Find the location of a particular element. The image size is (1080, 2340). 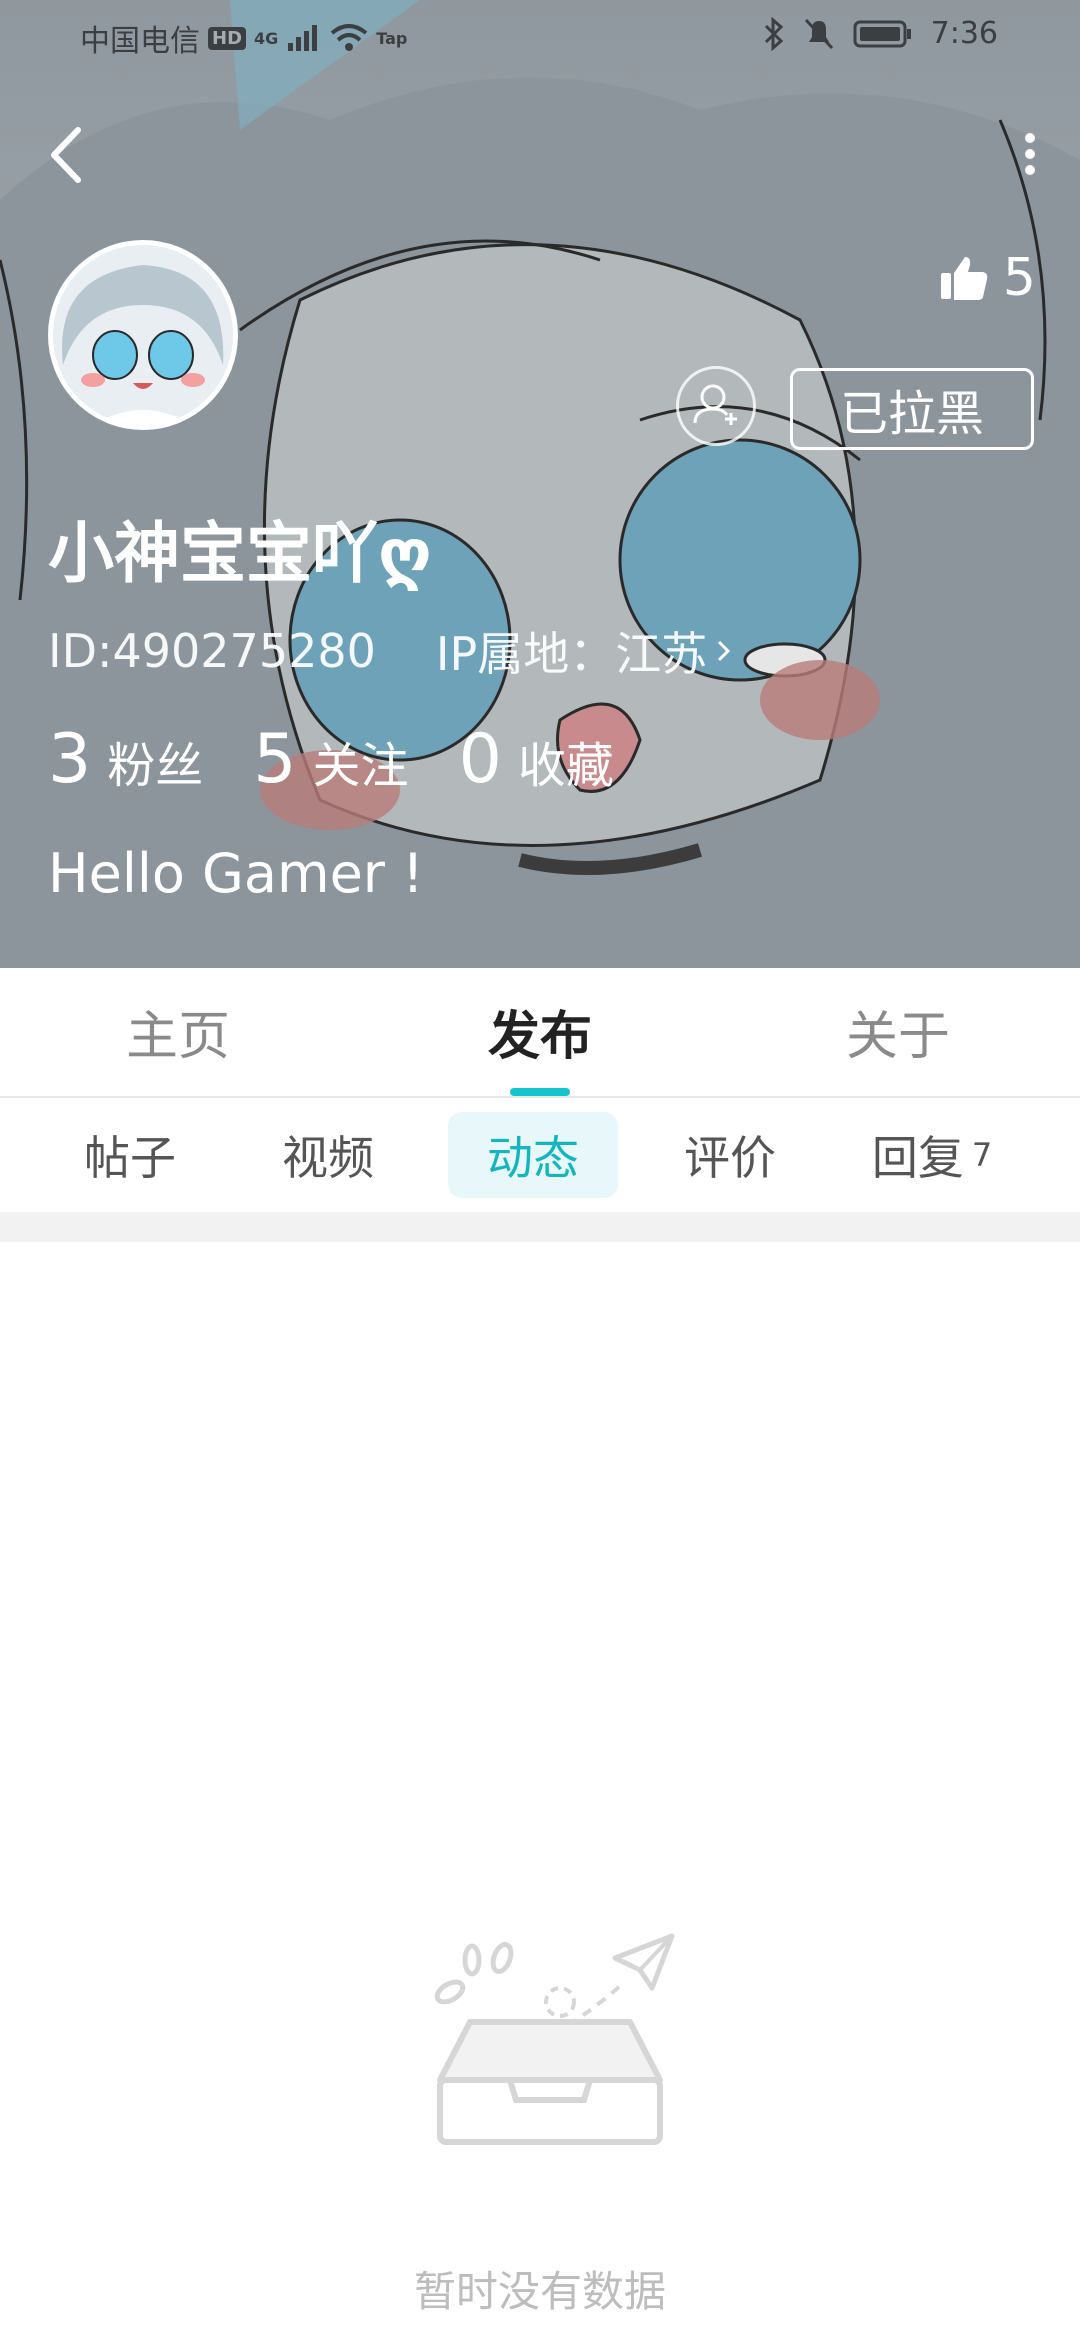

ip-location-link: IP属地：江苏 is located at coordinates (585, 651).